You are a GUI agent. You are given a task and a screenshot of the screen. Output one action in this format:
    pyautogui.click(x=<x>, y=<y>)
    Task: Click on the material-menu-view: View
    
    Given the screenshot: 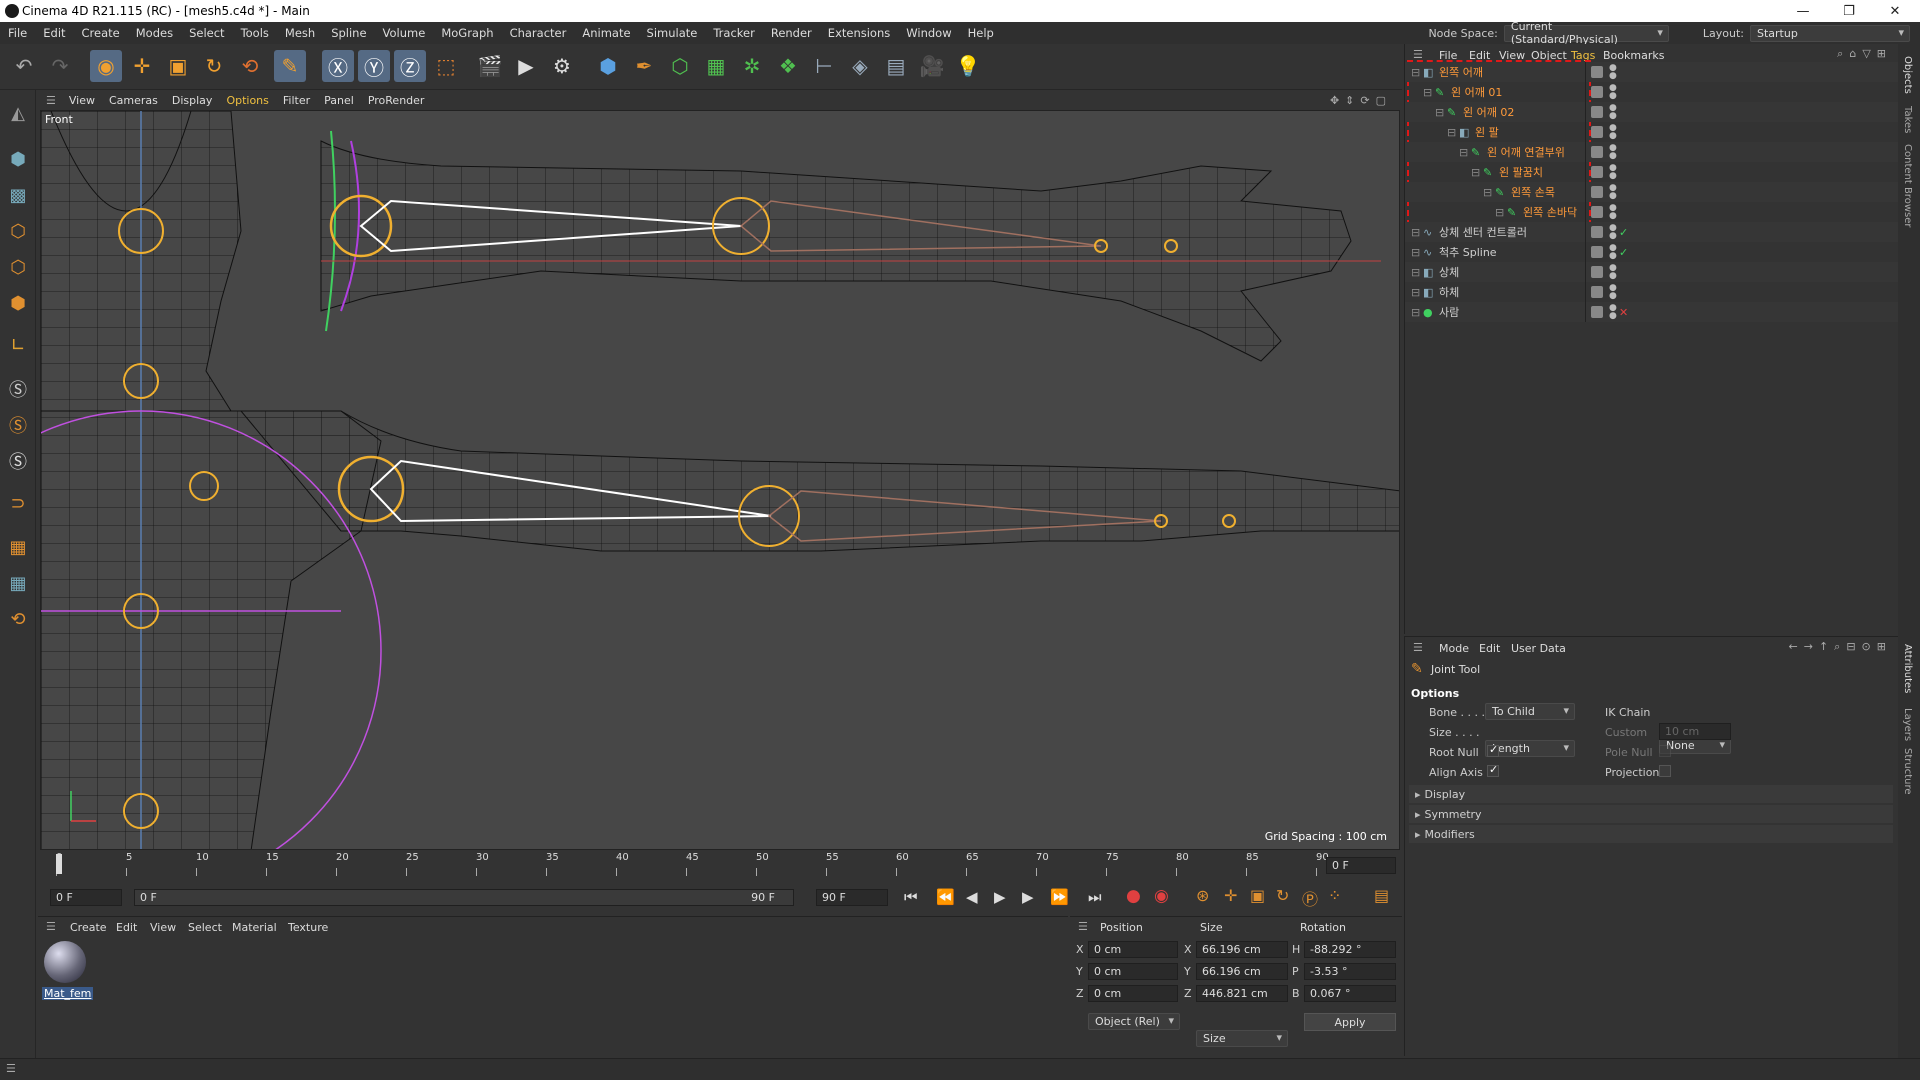 What is the action you would take?
    pyautogui.click(x=163, y=927)
    